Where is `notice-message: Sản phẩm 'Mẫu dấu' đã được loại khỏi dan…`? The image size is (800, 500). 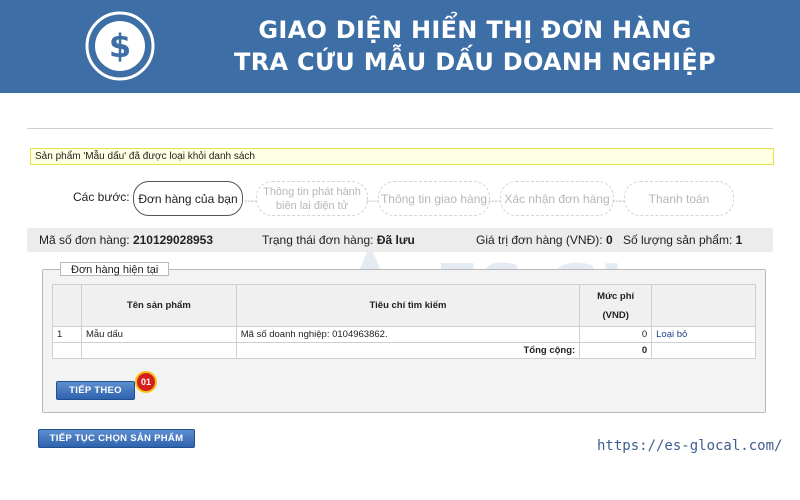 notice-message: Sản phẩm 'Mẫu dấu' đã được loại khỏi dan… is located at coordinates (402, 156).